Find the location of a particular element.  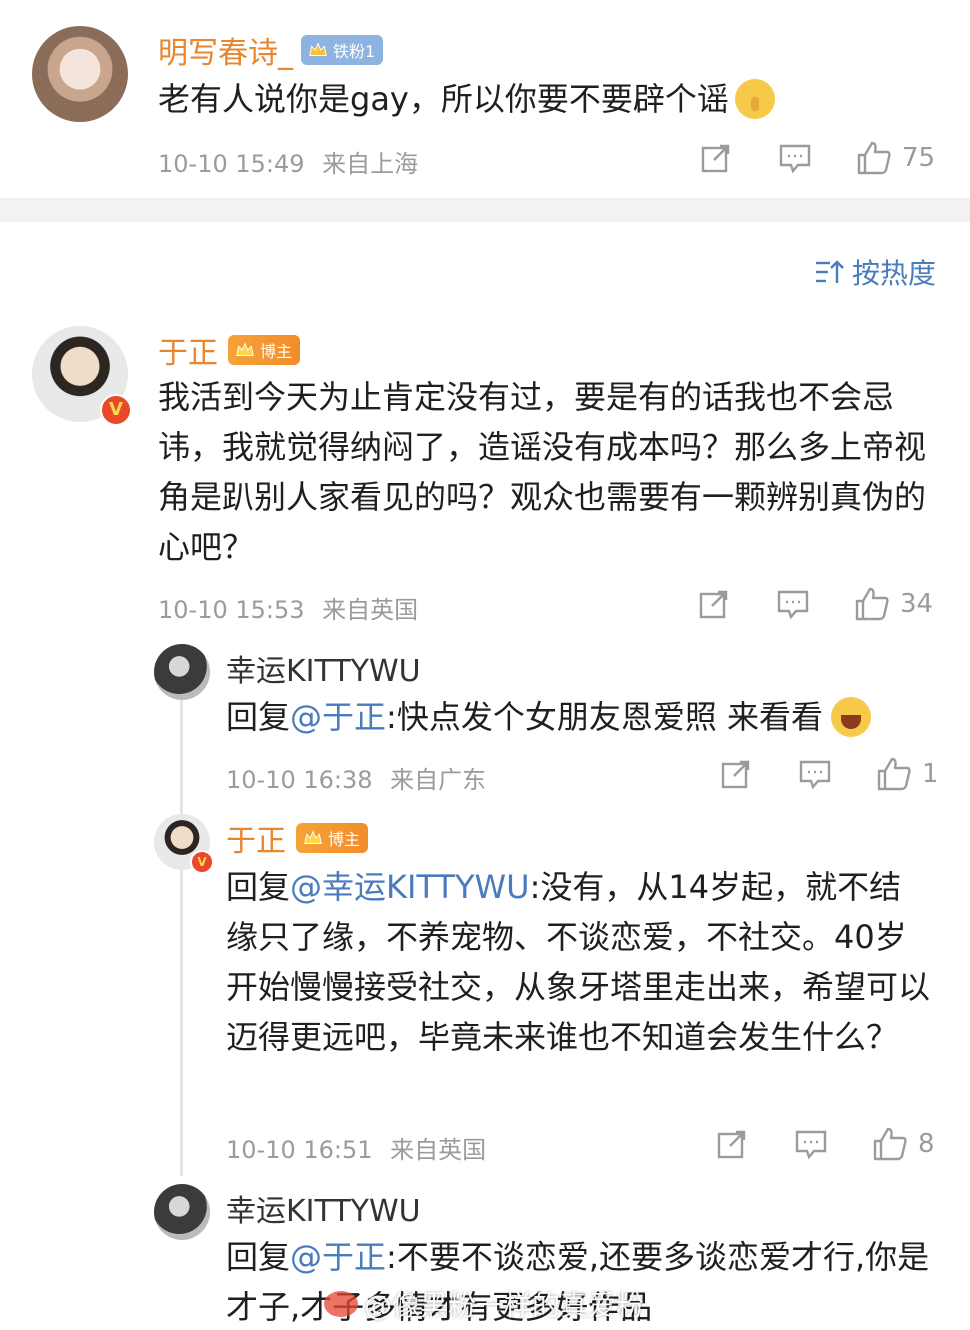

sort-icon is located at coordinates (830, 271).